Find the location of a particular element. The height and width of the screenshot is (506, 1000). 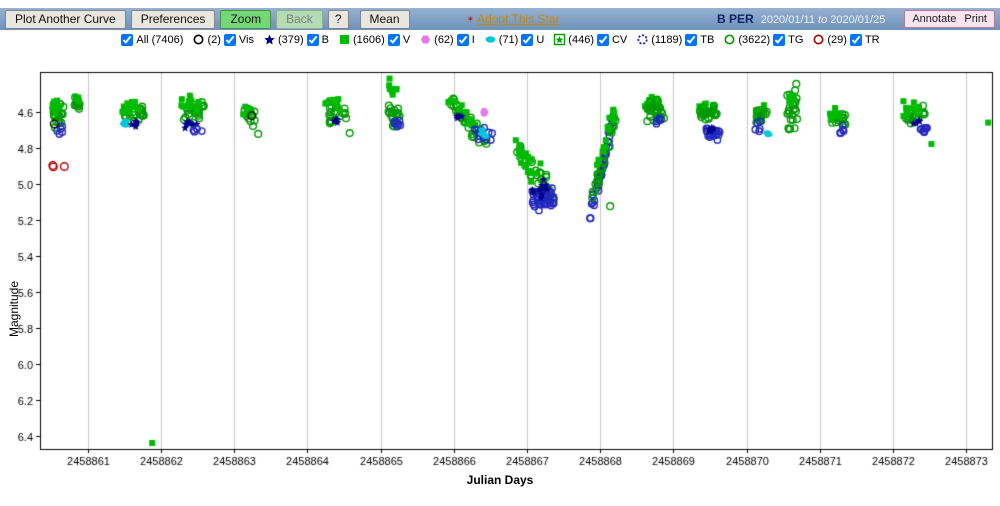

date-from: 2020/01/11 is located at coordinates (787, 20).